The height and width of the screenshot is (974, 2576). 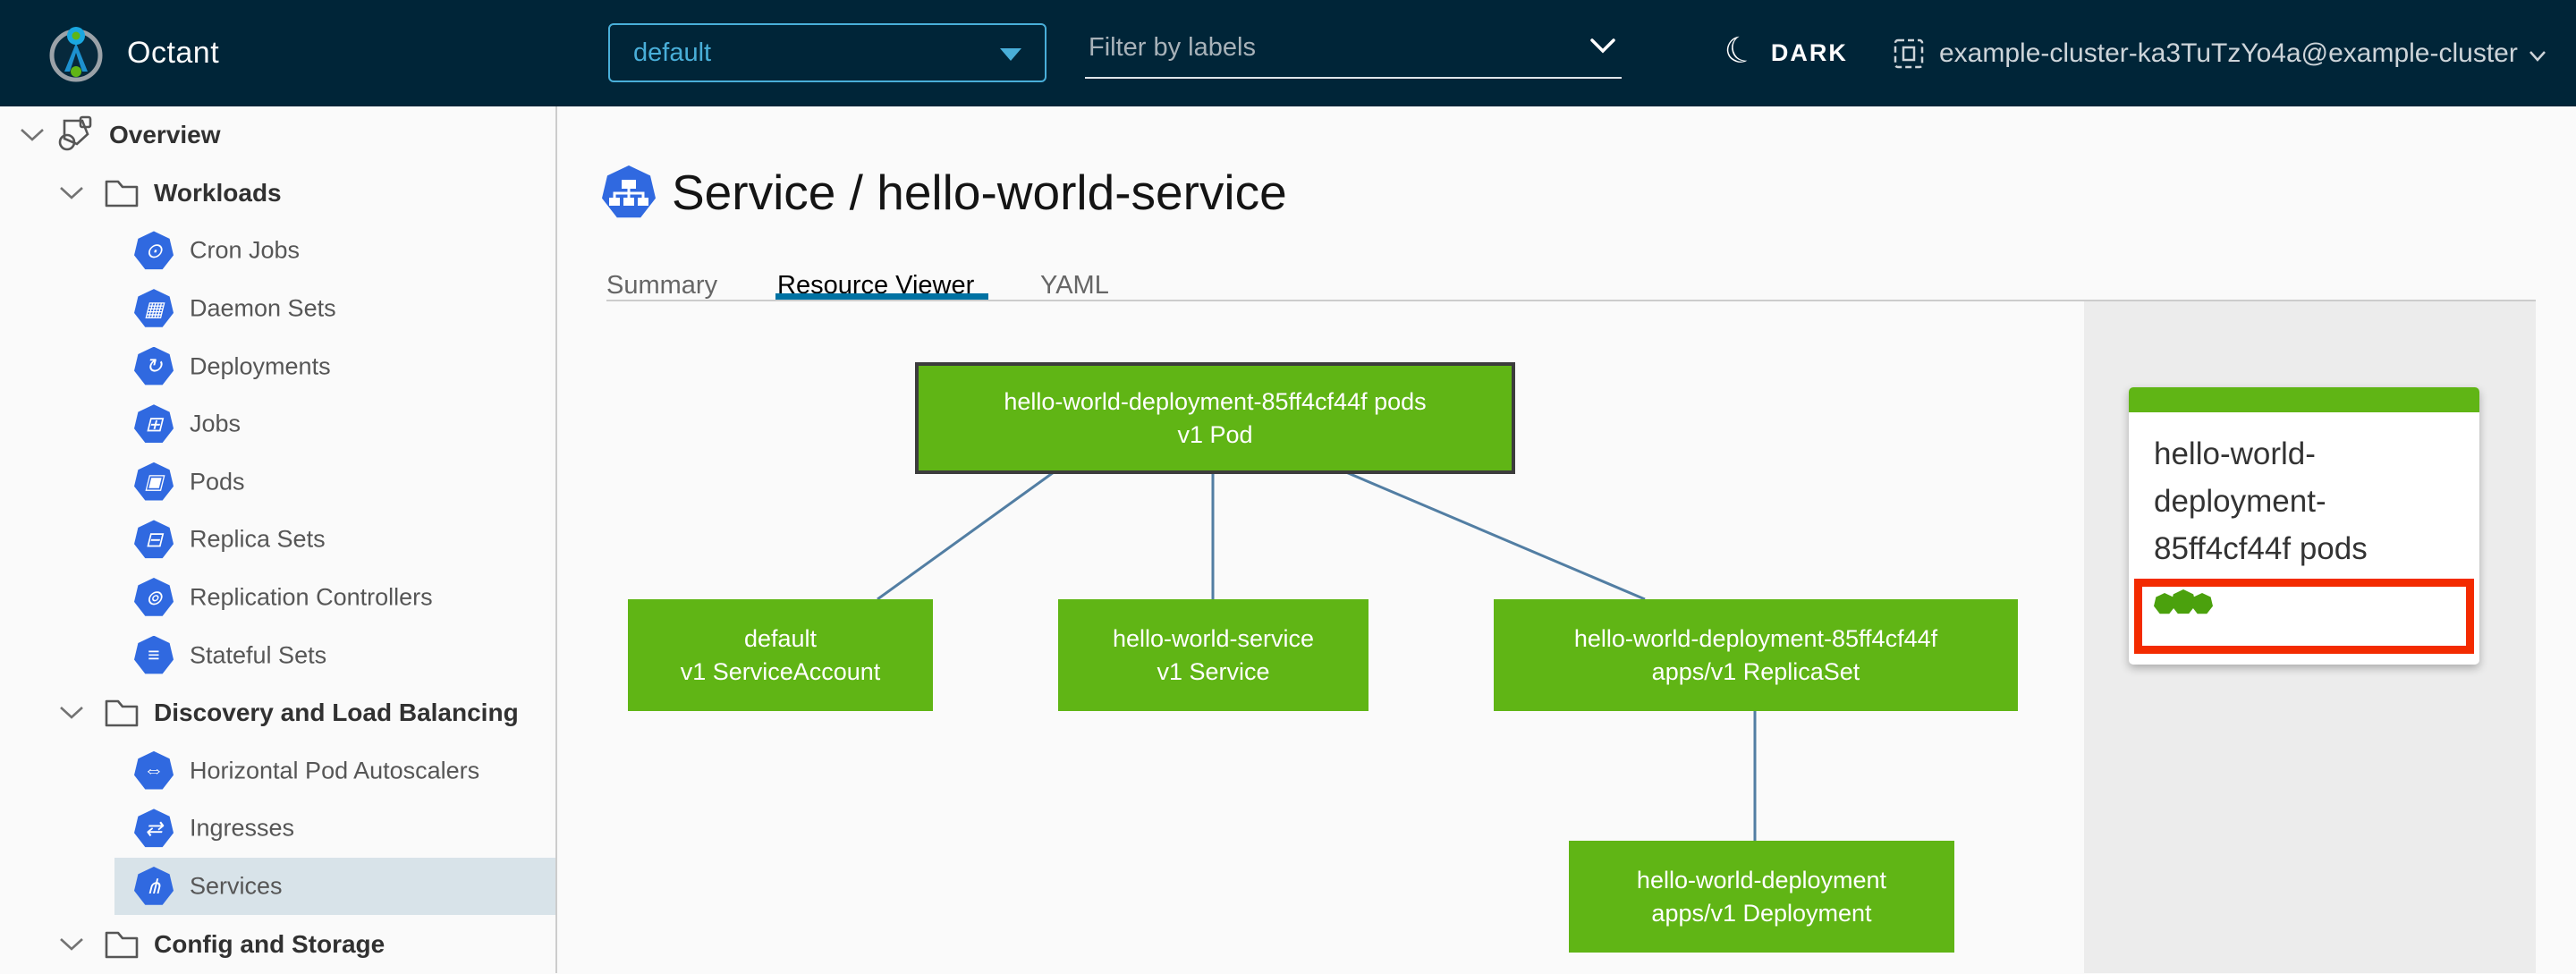 What do you see at coordinates (277, 366) in the screenshot?
I see `sidebar-item-deployments: ↻ Deployments` at bounding box center [277, 366].